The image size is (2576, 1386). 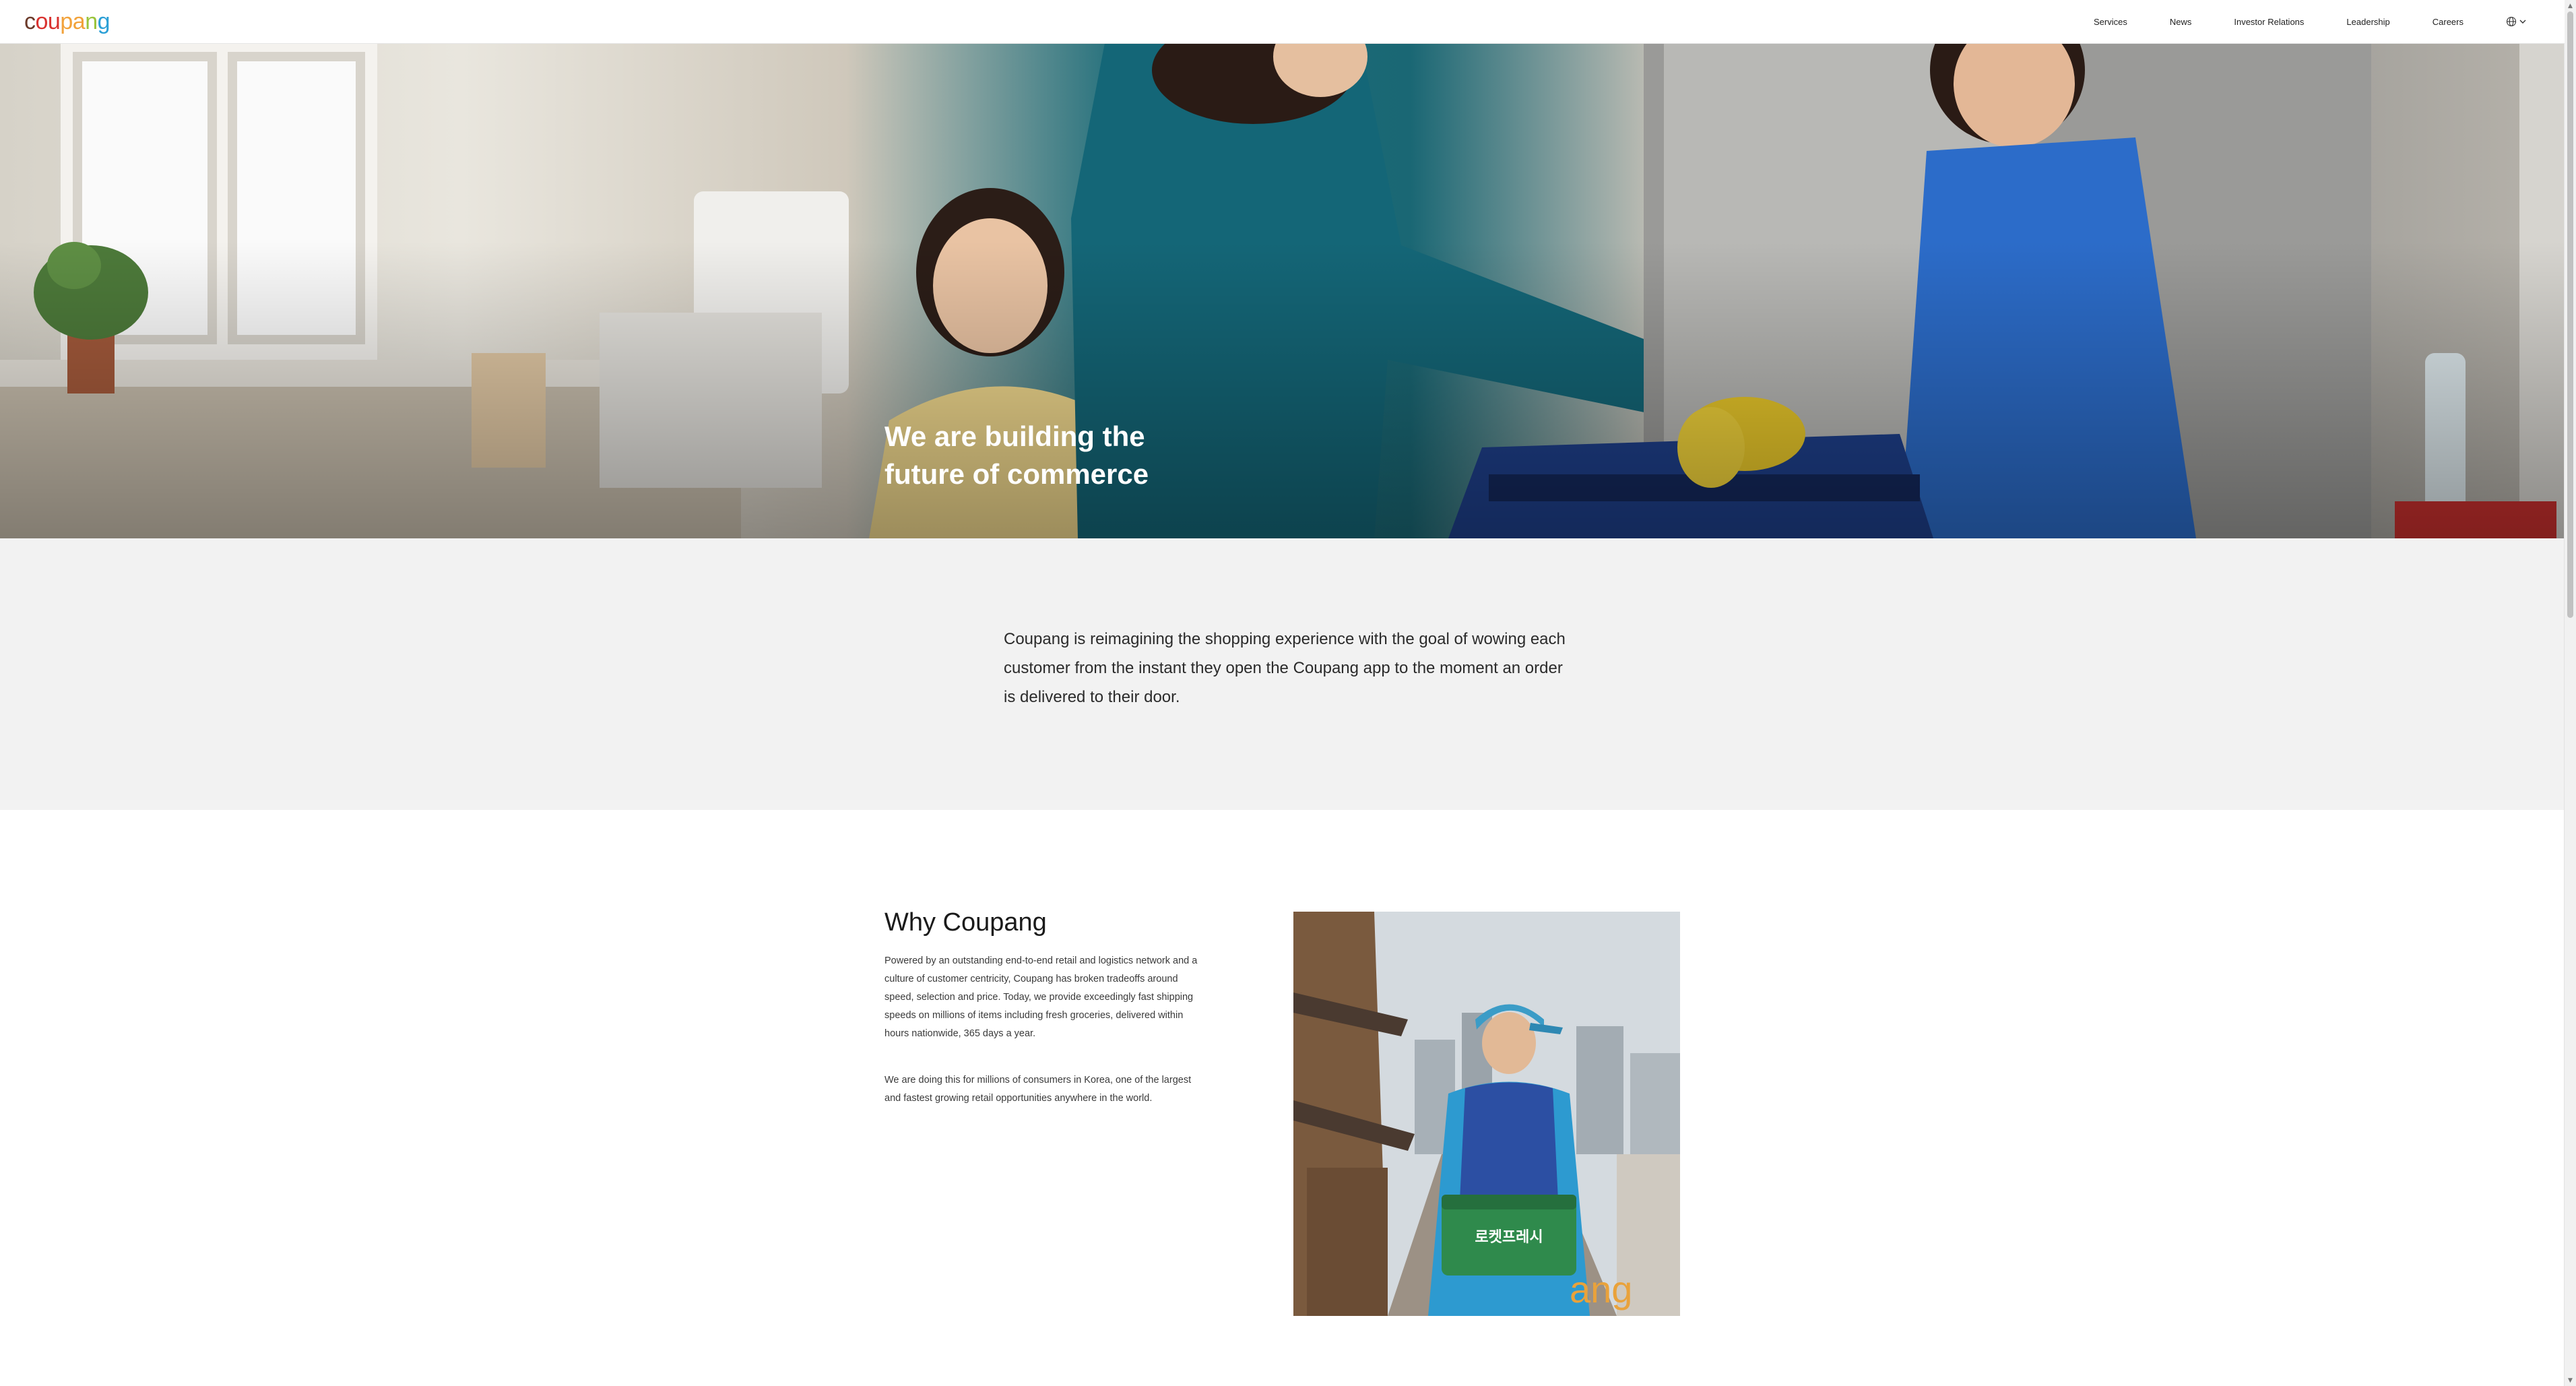 I want to click on logo-letter: a, so click(x=79, y=21).